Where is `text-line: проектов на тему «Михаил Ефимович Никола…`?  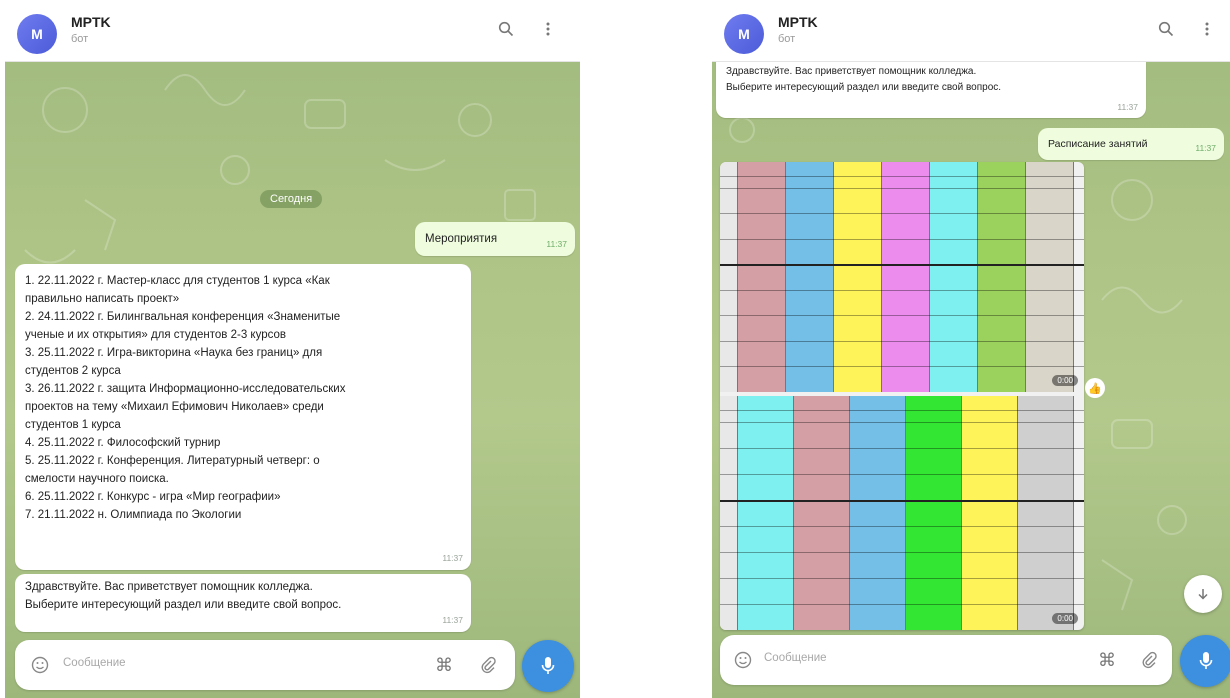
text-line: проектов на тему «Михаил Ефимович Никола… is located at coordinates (174, 407).